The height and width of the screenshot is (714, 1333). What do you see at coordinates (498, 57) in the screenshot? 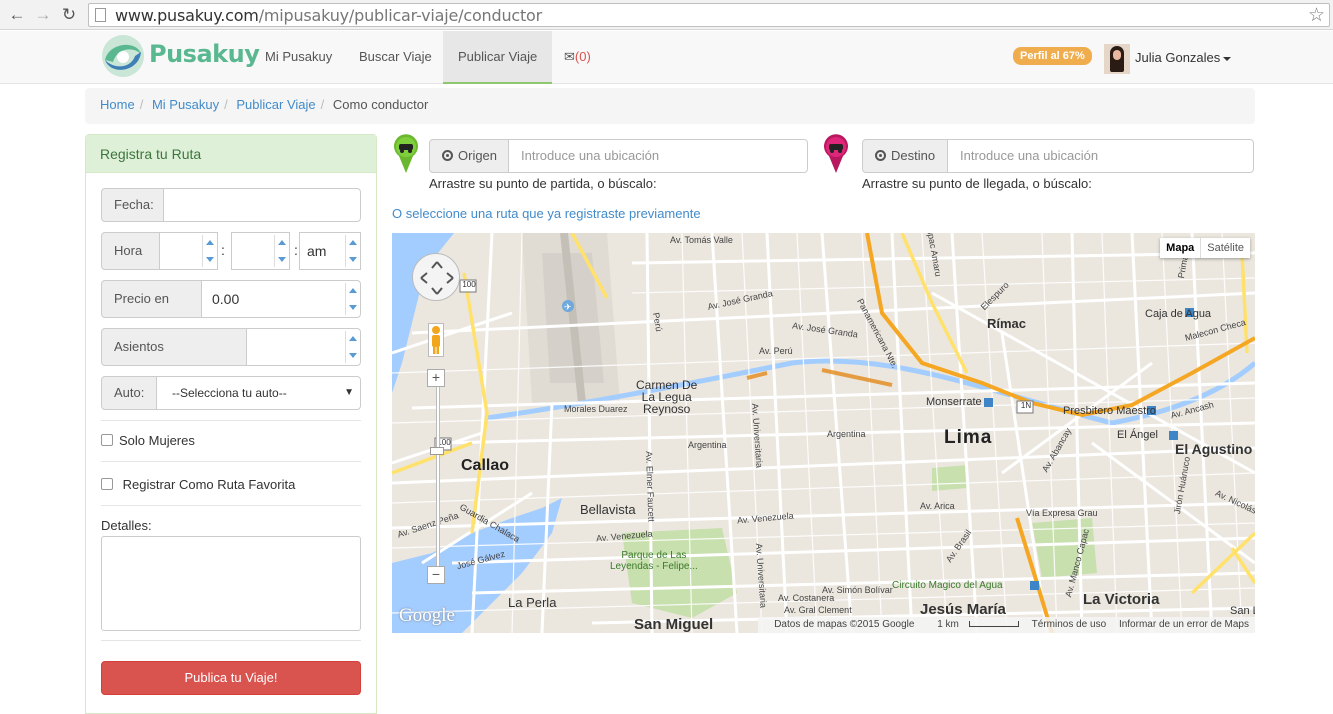
I see `nav-publicar-viaje: Publicar Viaje` at bounding box center [498, 57].